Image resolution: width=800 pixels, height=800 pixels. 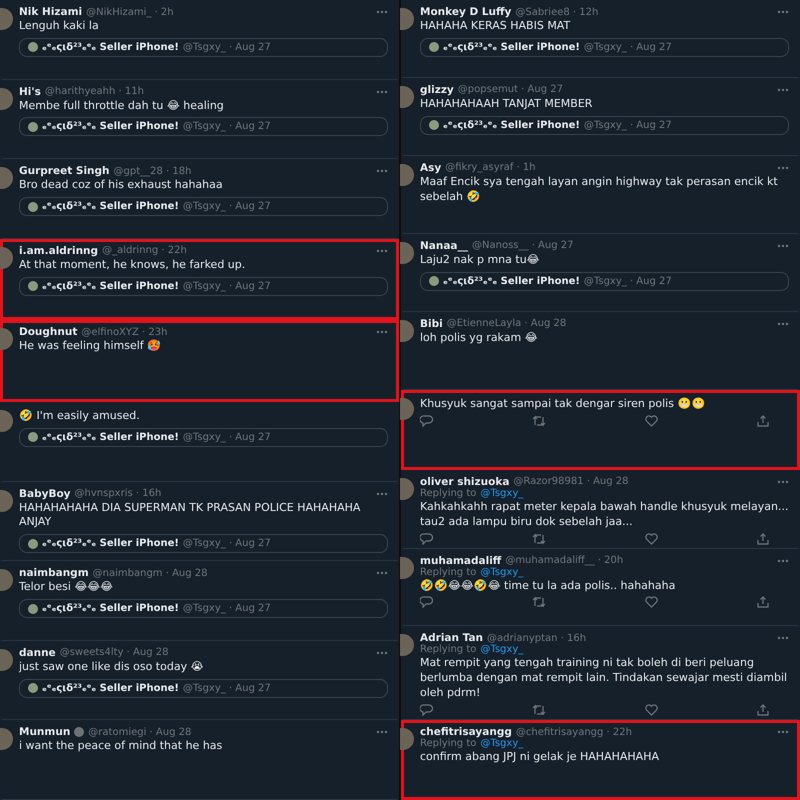 I want to click on handle-time: @Razor98981 · Aug 28, so click(x=571, y=482).